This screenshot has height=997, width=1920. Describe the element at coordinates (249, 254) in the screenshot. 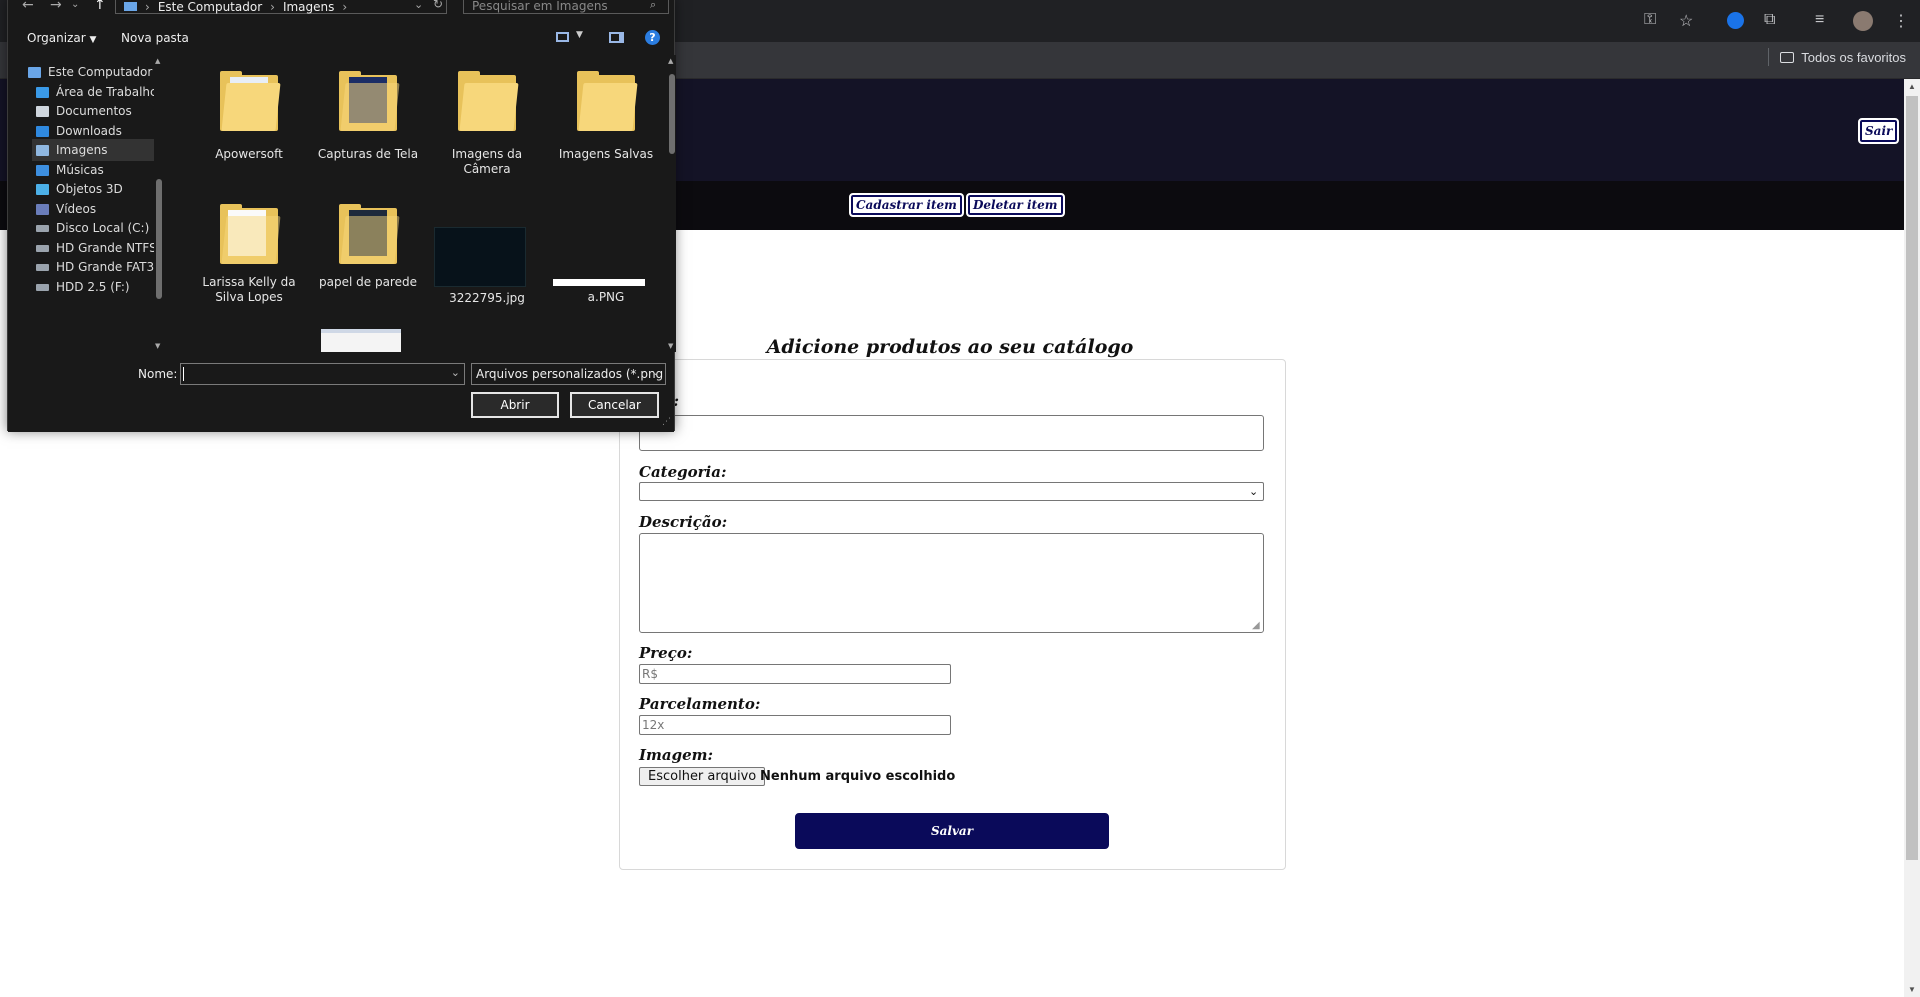

I see `file-tile: Larissa Kelly da Silva Lopes` at that location.